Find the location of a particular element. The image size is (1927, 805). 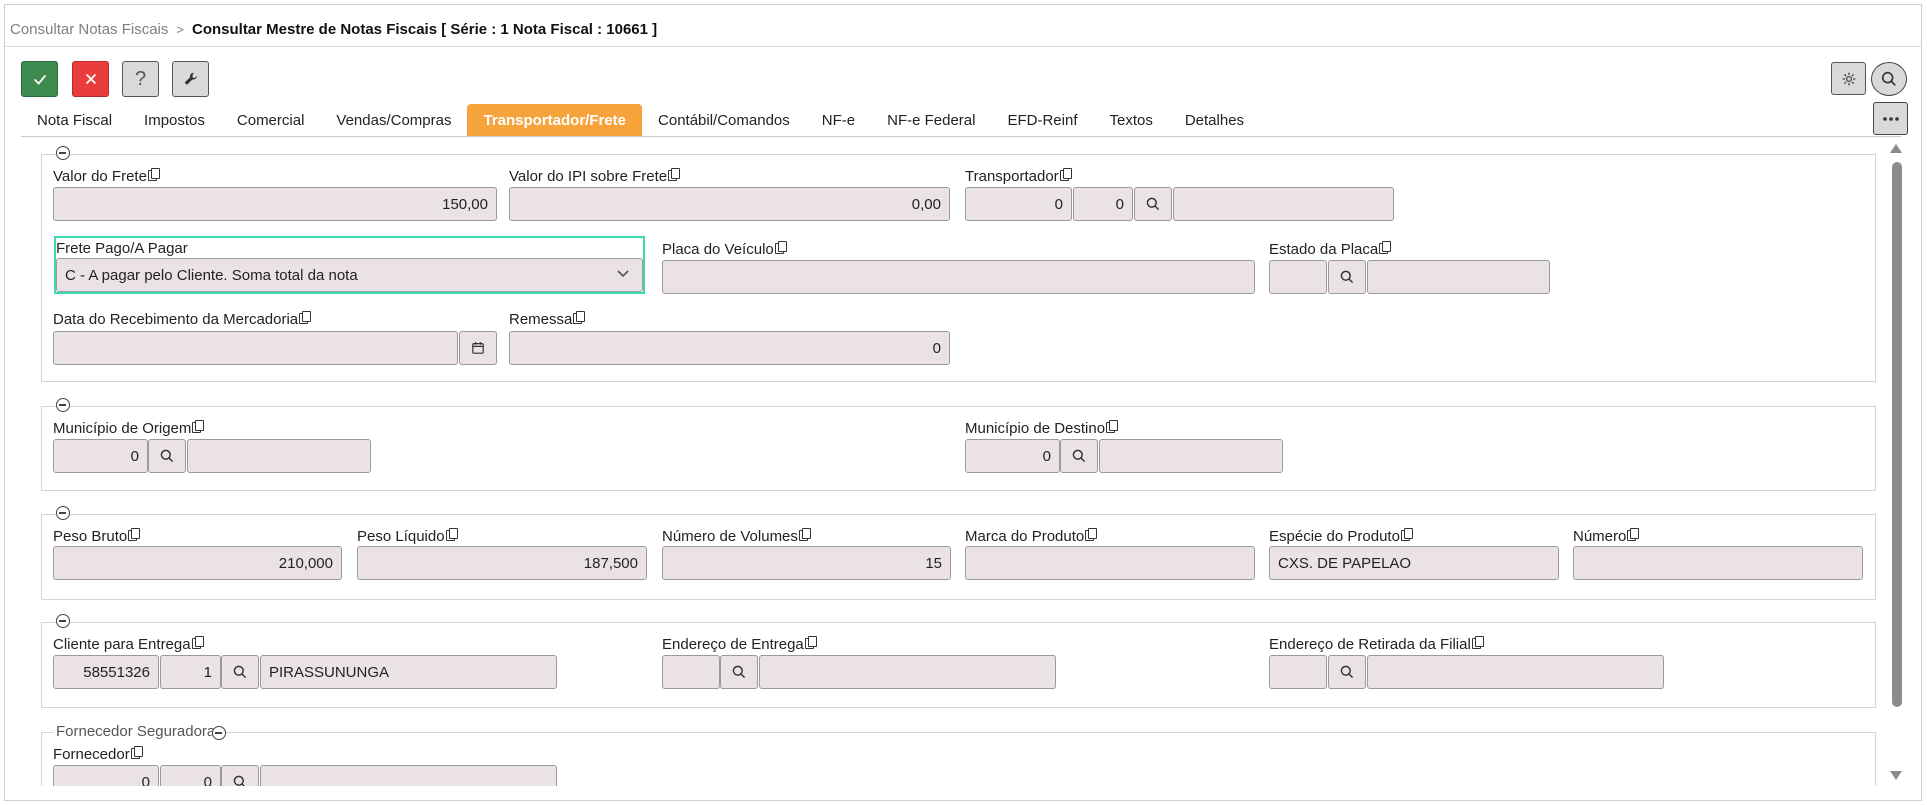

fornecedor-name-field is located at coordinates (408, 775).